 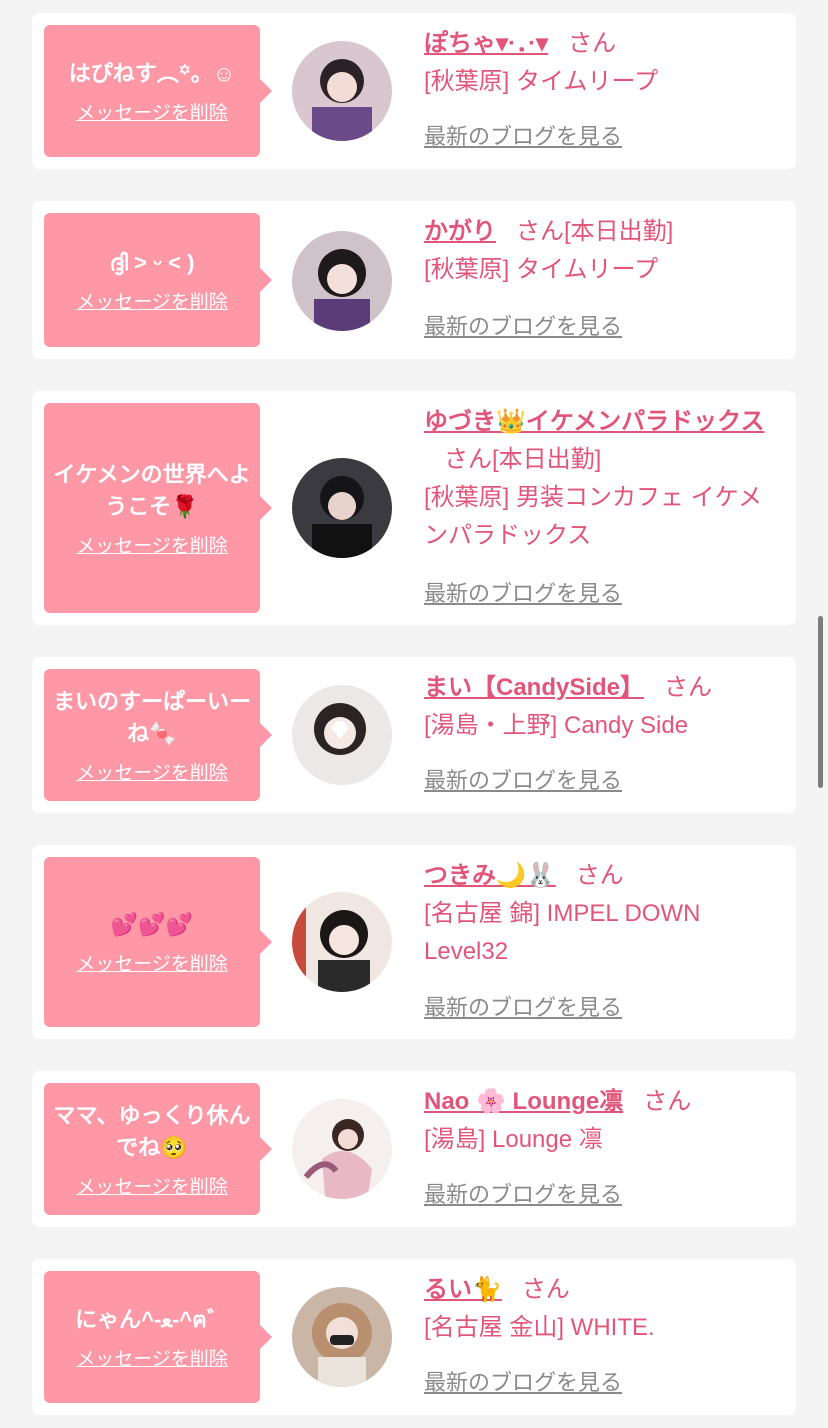 I want to click on message-text: ママ、ゆっくり休んでね🥺, so click(x=152, y=1131).